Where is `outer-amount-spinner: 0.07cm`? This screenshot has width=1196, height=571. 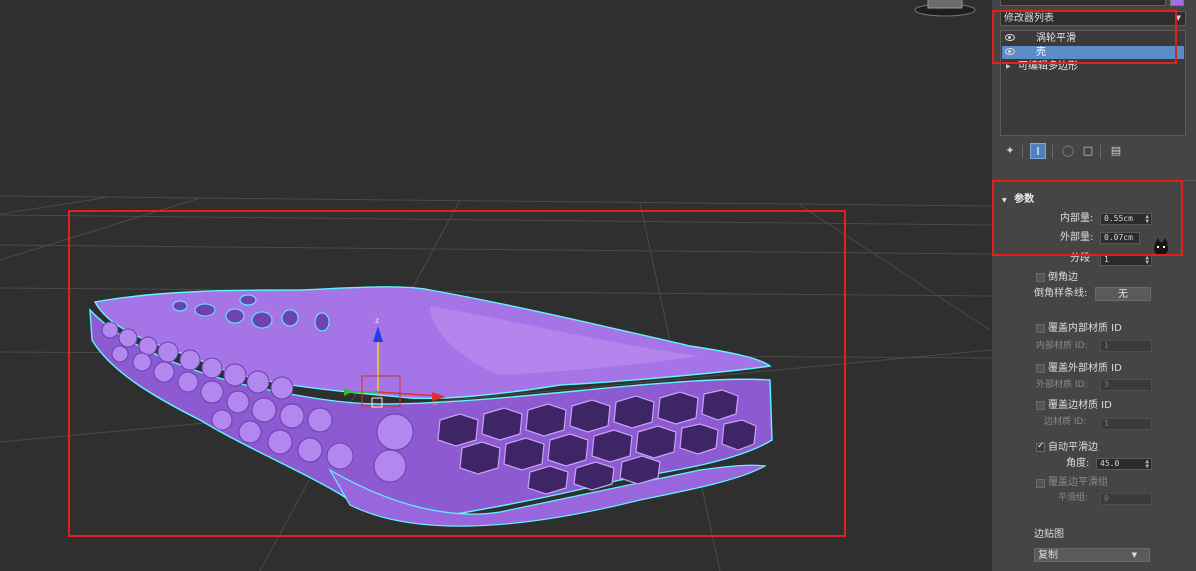 outer-amount-spinner: 0.07cm is located at coordinates (1120, 238).